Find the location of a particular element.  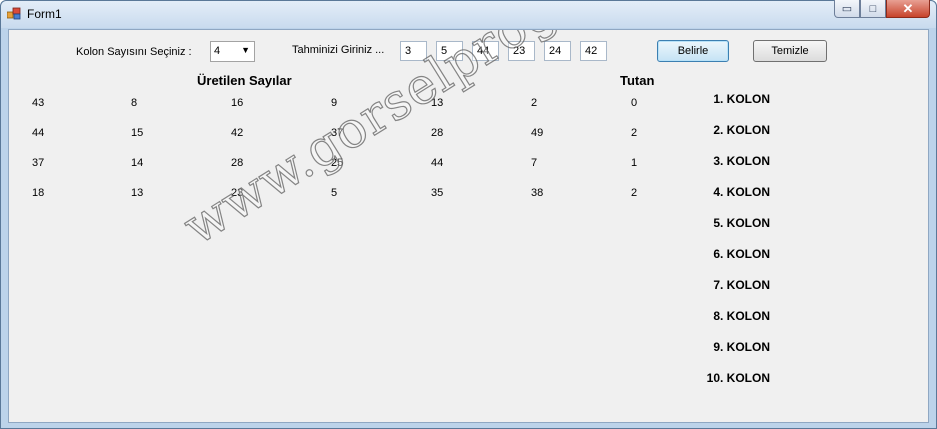

close-button: ✕ is located at coordinates (908, 9).